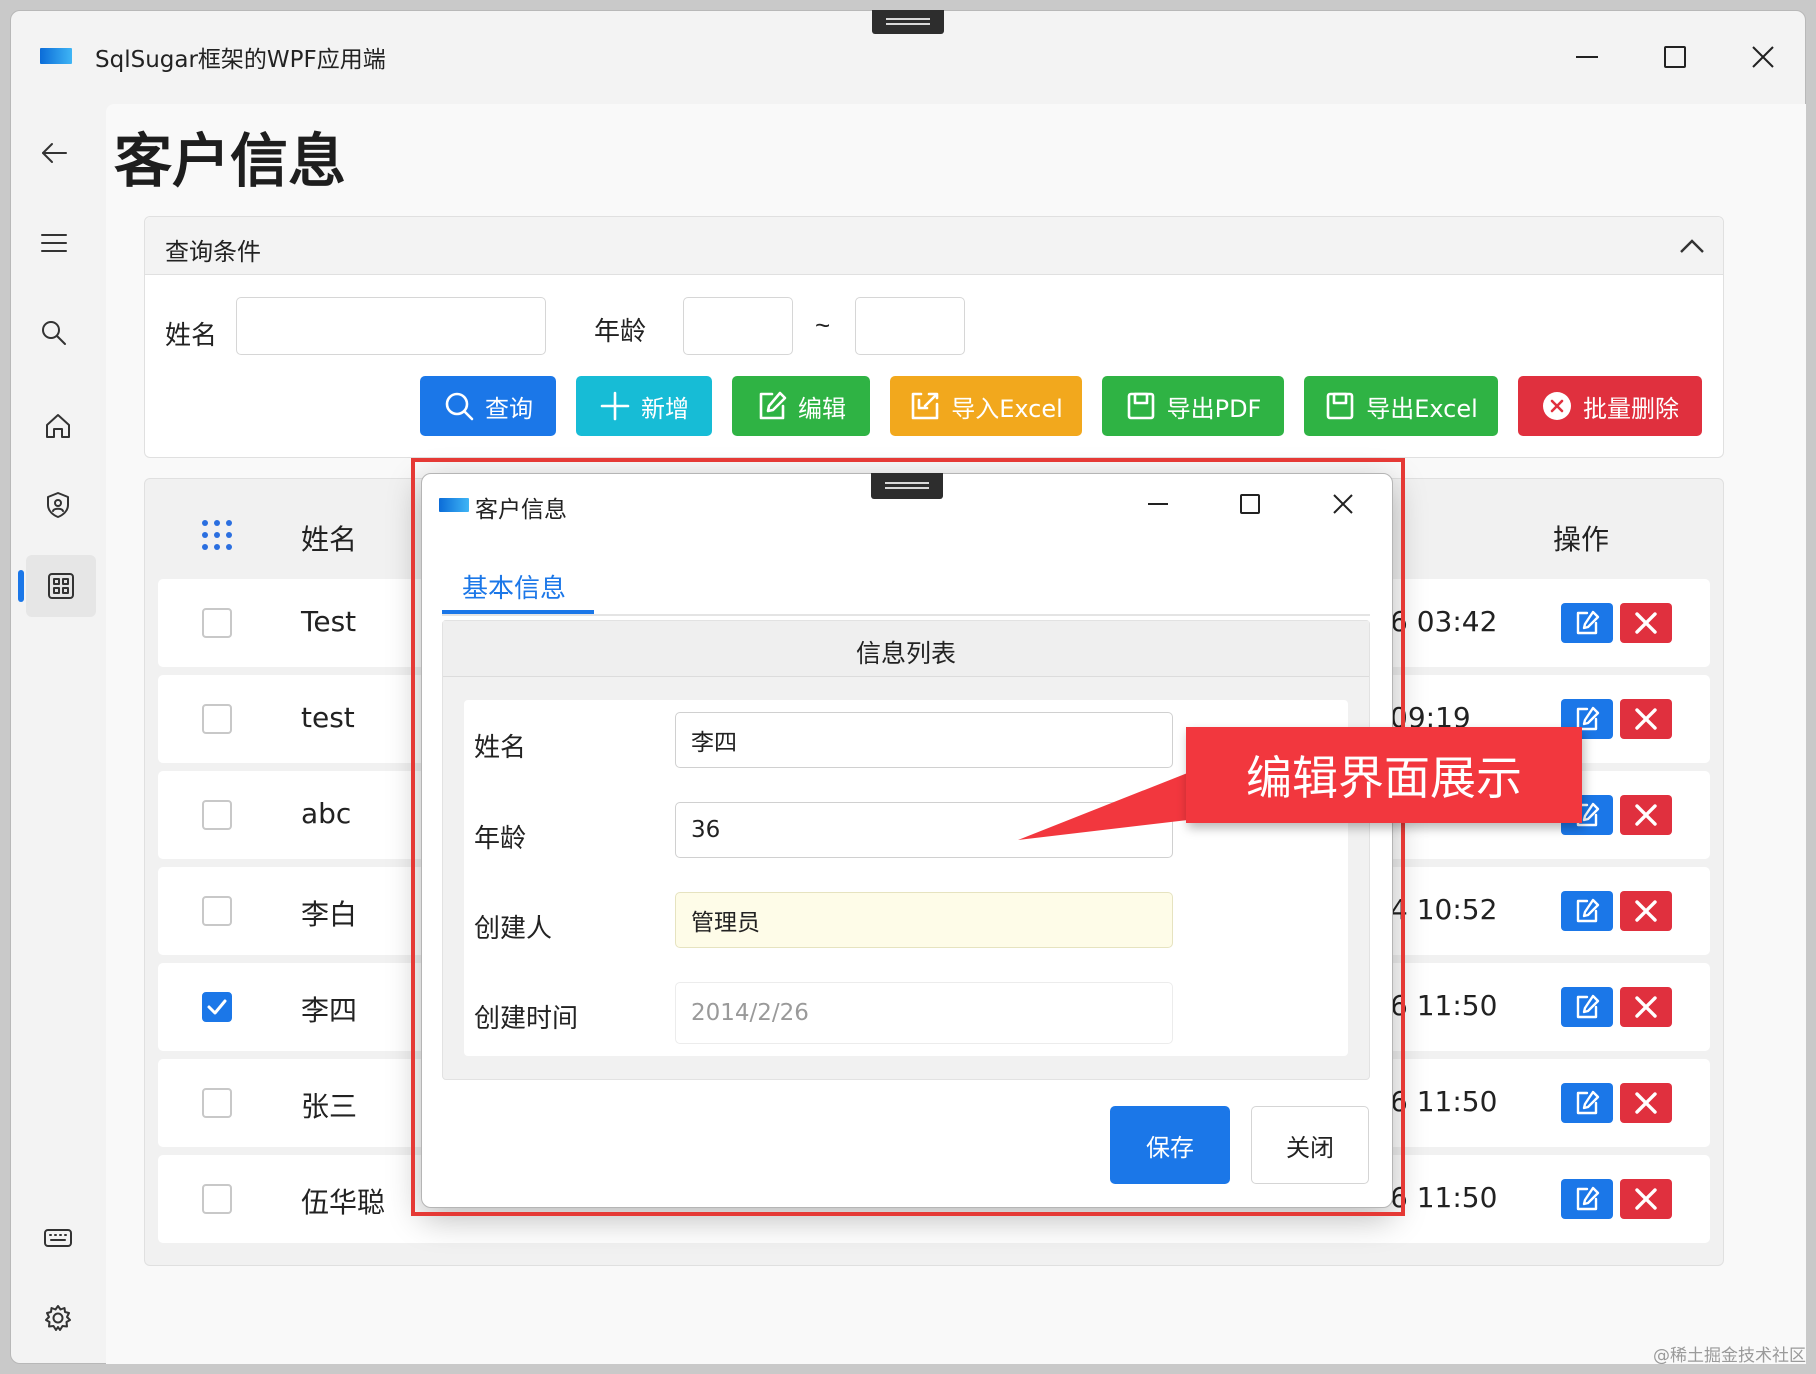 This screenshot has height=1374, width=1816. Describe the element at coordinates (56, 56) in the screenshot. I see `app-logo-icon` at that location.